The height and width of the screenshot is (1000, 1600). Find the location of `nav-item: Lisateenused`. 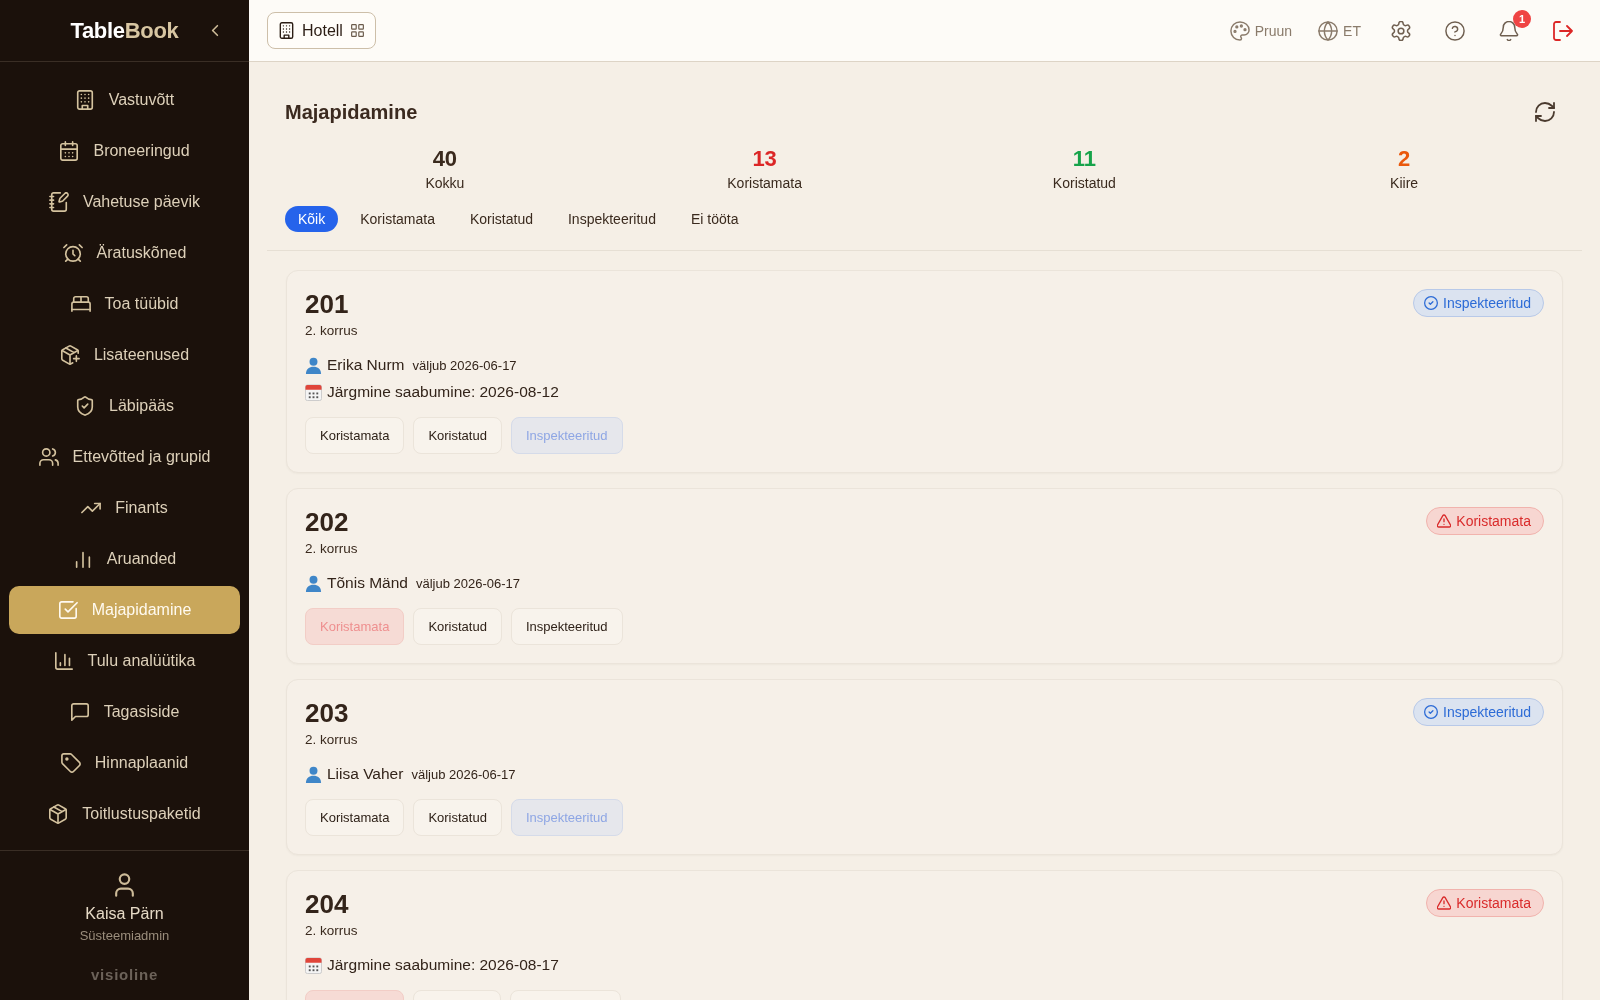

nav-item: Lisateenused is located at coordinates (124, 355).